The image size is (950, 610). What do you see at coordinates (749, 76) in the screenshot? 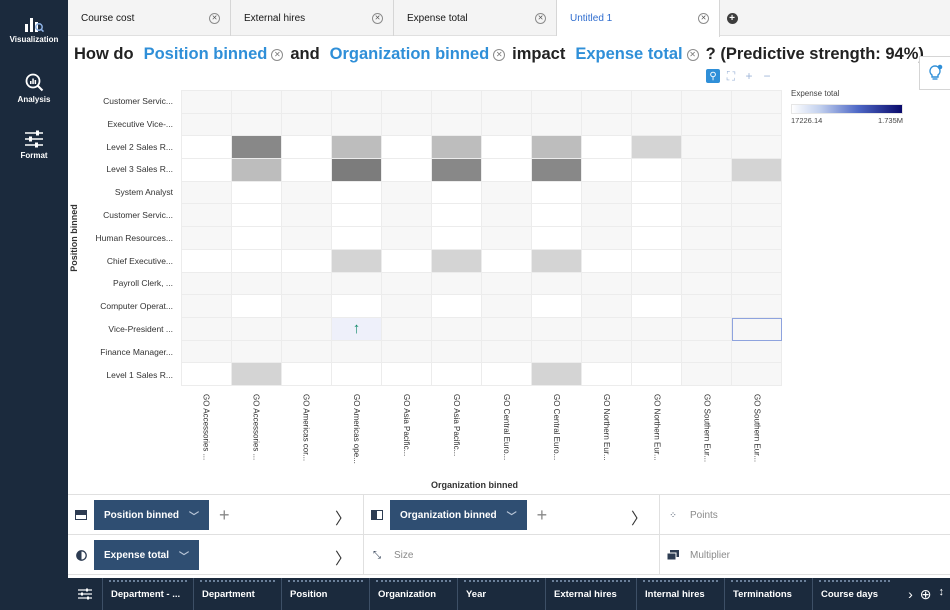
I see `add-icon: +` at bounding box center [749, 76].